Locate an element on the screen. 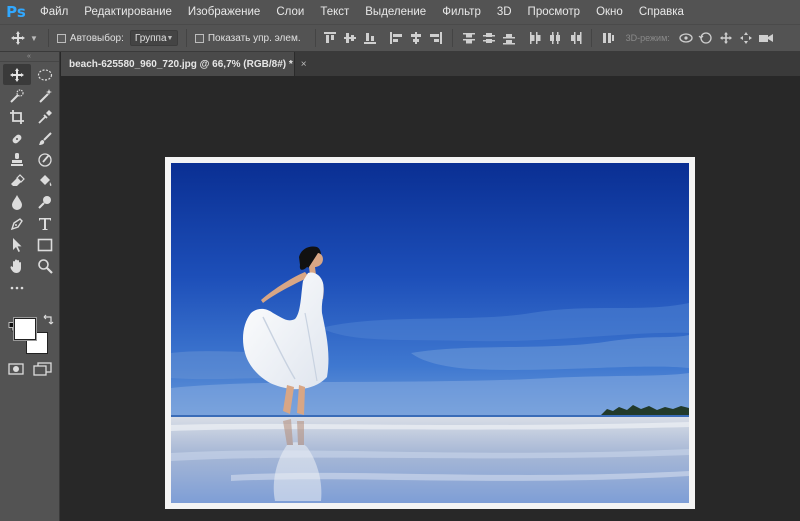  menu-filter: Фильтр is located at coordinates (461, 12).